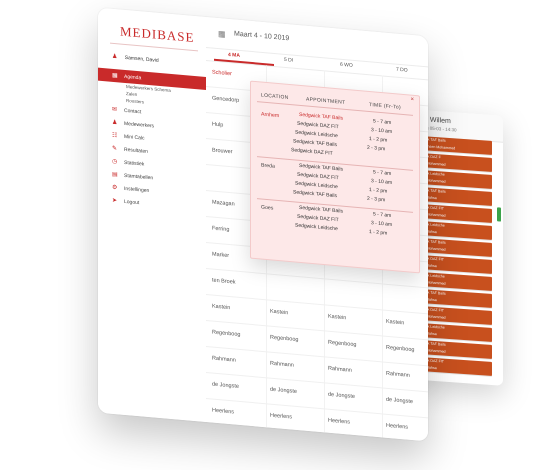 This screenshot has width=533, height=470. I want to click on popup-header-appointment: APPOINTMENT, so click(326, 101).